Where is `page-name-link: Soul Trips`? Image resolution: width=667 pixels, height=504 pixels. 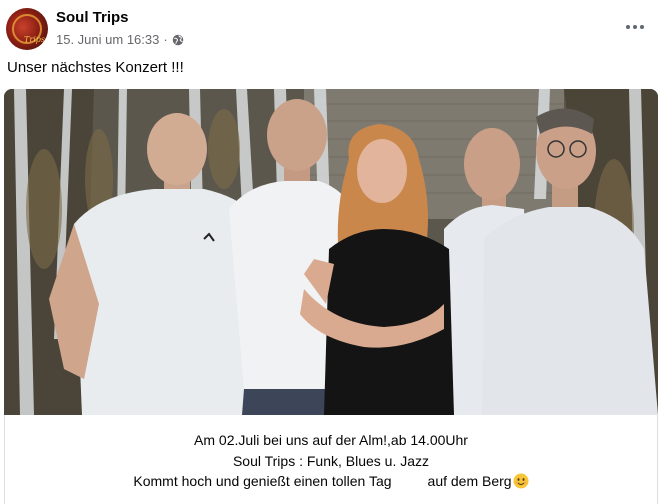 page-name-link: Soul Trips is located at coordinates (92, 17).